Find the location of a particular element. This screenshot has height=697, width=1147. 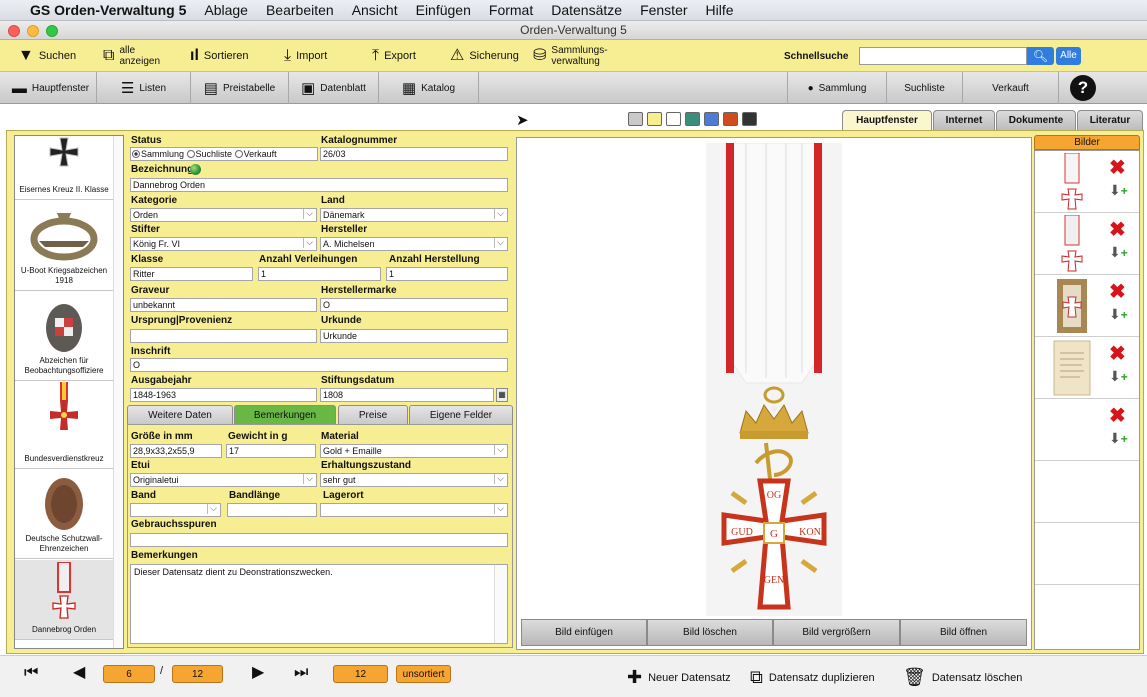

color-swatch-red is located at coordinates (730, 119).